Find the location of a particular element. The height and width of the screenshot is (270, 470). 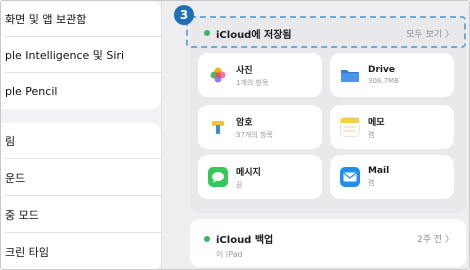

icloud-backup-title: iCloud 백업 is located at coordinates (245, 240).